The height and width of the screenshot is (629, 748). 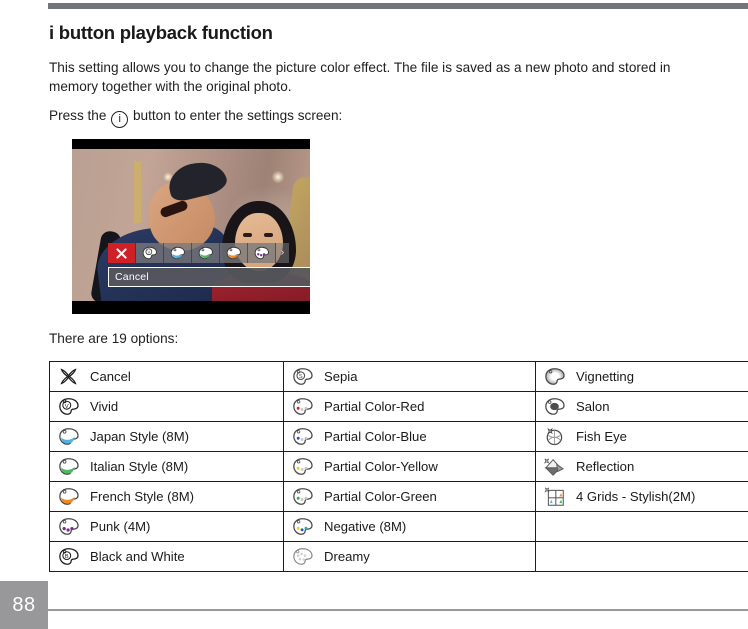 What do you see at coordinates (68, 376) in the screenshot?
I see `cancel-x-icon` at bounding box center [68, 376].